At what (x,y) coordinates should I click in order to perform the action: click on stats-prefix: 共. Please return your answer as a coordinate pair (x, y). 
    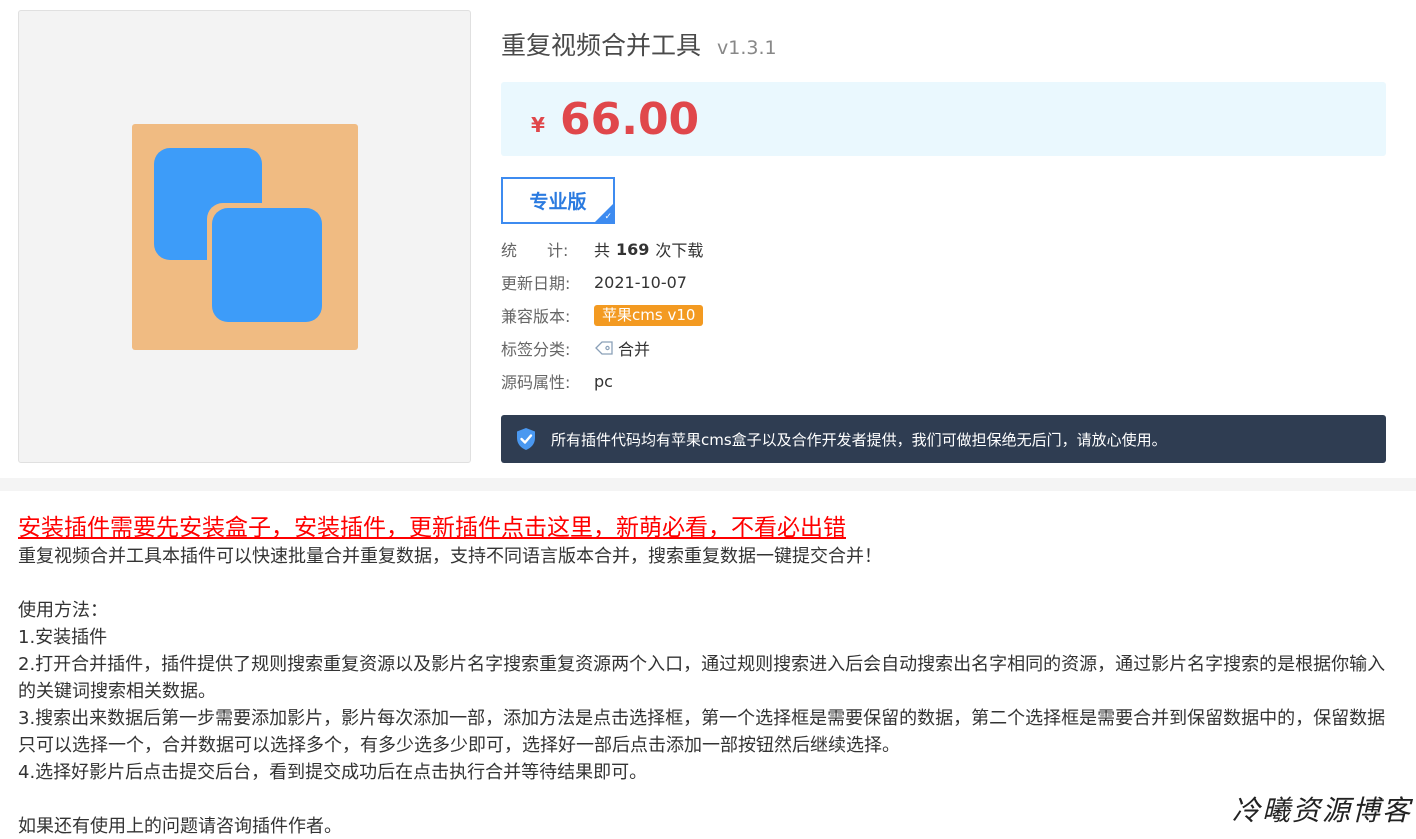
    Looking at the image, I should click on (602, 250).